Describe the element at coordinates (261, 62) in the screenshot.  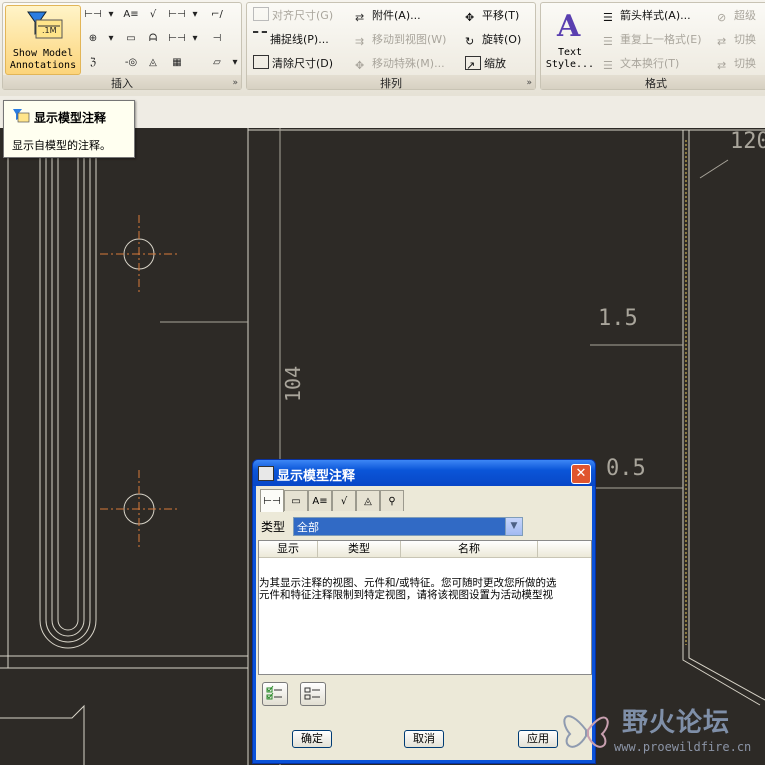
I see `clear-dim-icon` at that location.